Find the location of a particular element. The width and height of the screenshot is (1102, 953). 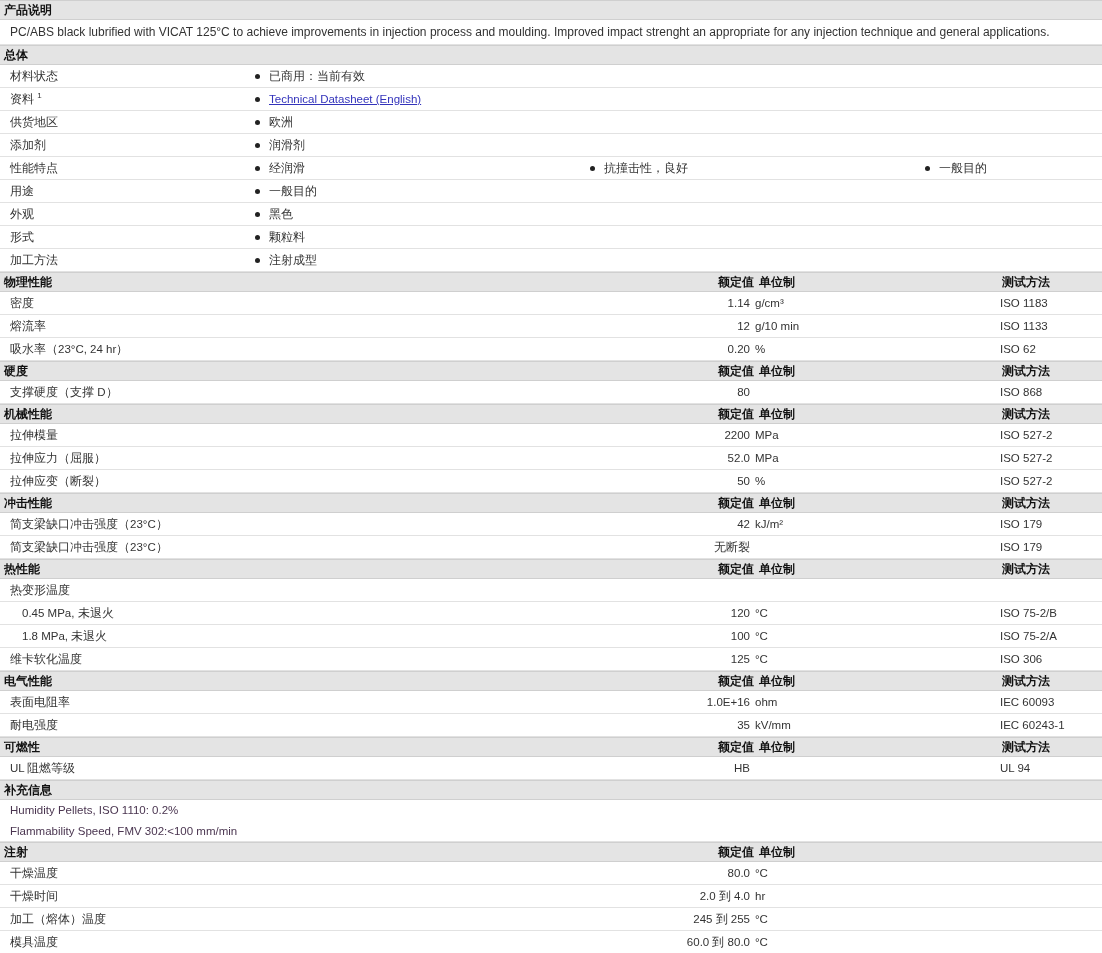

section-title: 硬度 is located at coordinates (16, 371).